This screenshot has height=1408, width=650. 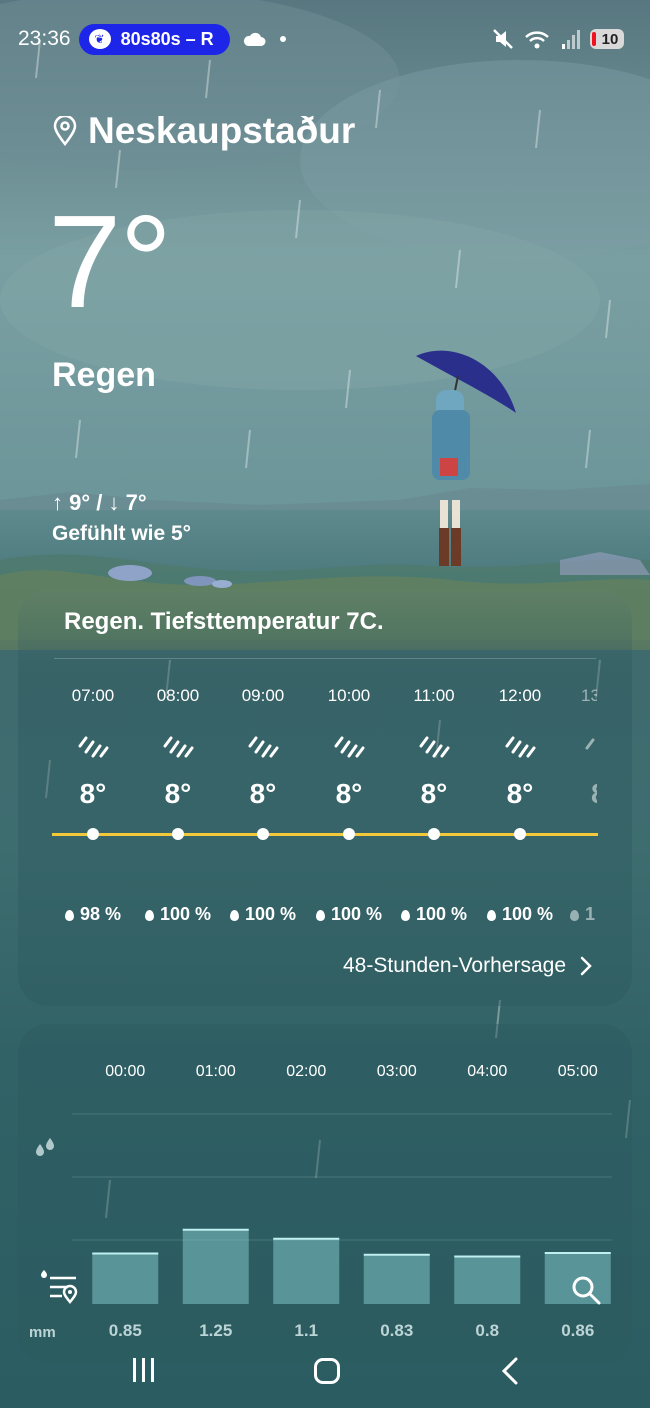 What do you see at coordinates (254, 39) in the screenshot?
I see `cloud-icon` at bounding box center [254, 39].